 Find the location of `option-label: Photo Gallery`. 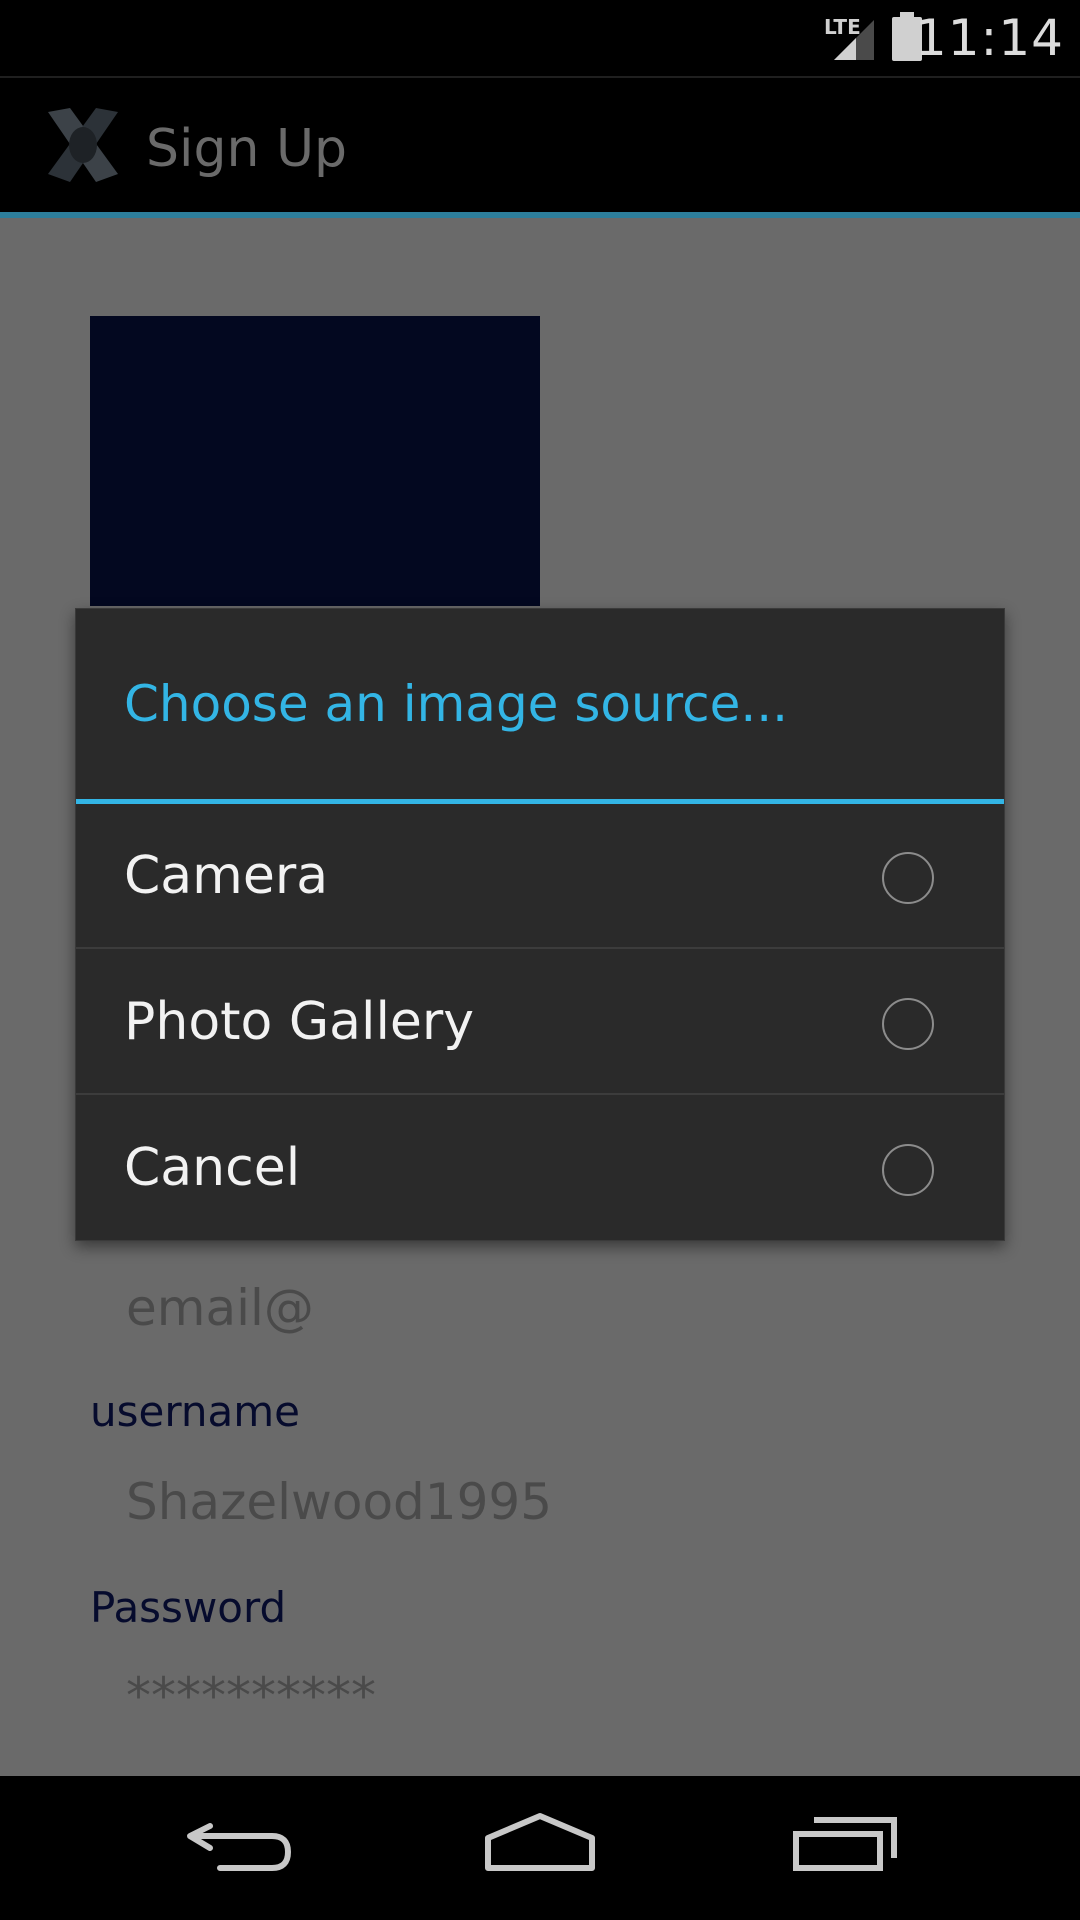

option-label: Photo Gallery is located at coordinates (299, 1022).